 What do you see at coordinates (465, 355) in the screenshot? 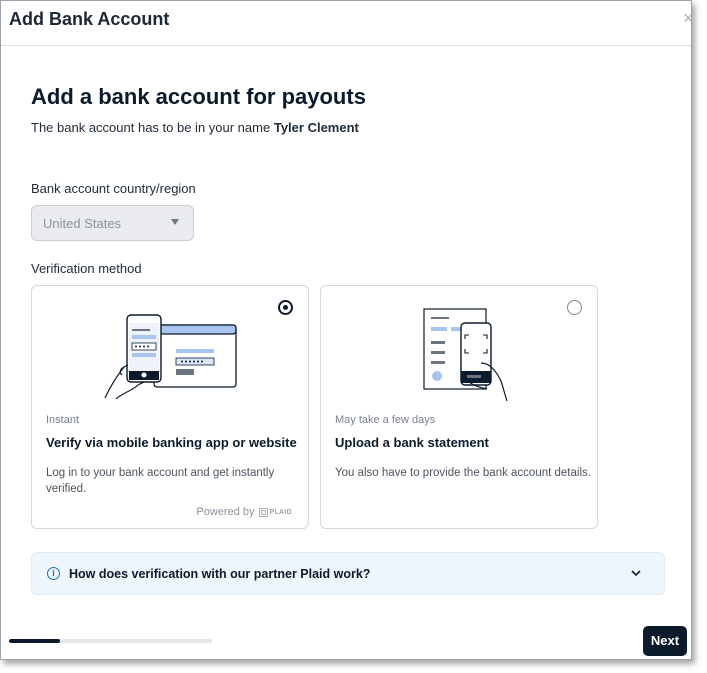
I see `phone-scanning-document-illustration-icon` at bounding box center [465, 355].